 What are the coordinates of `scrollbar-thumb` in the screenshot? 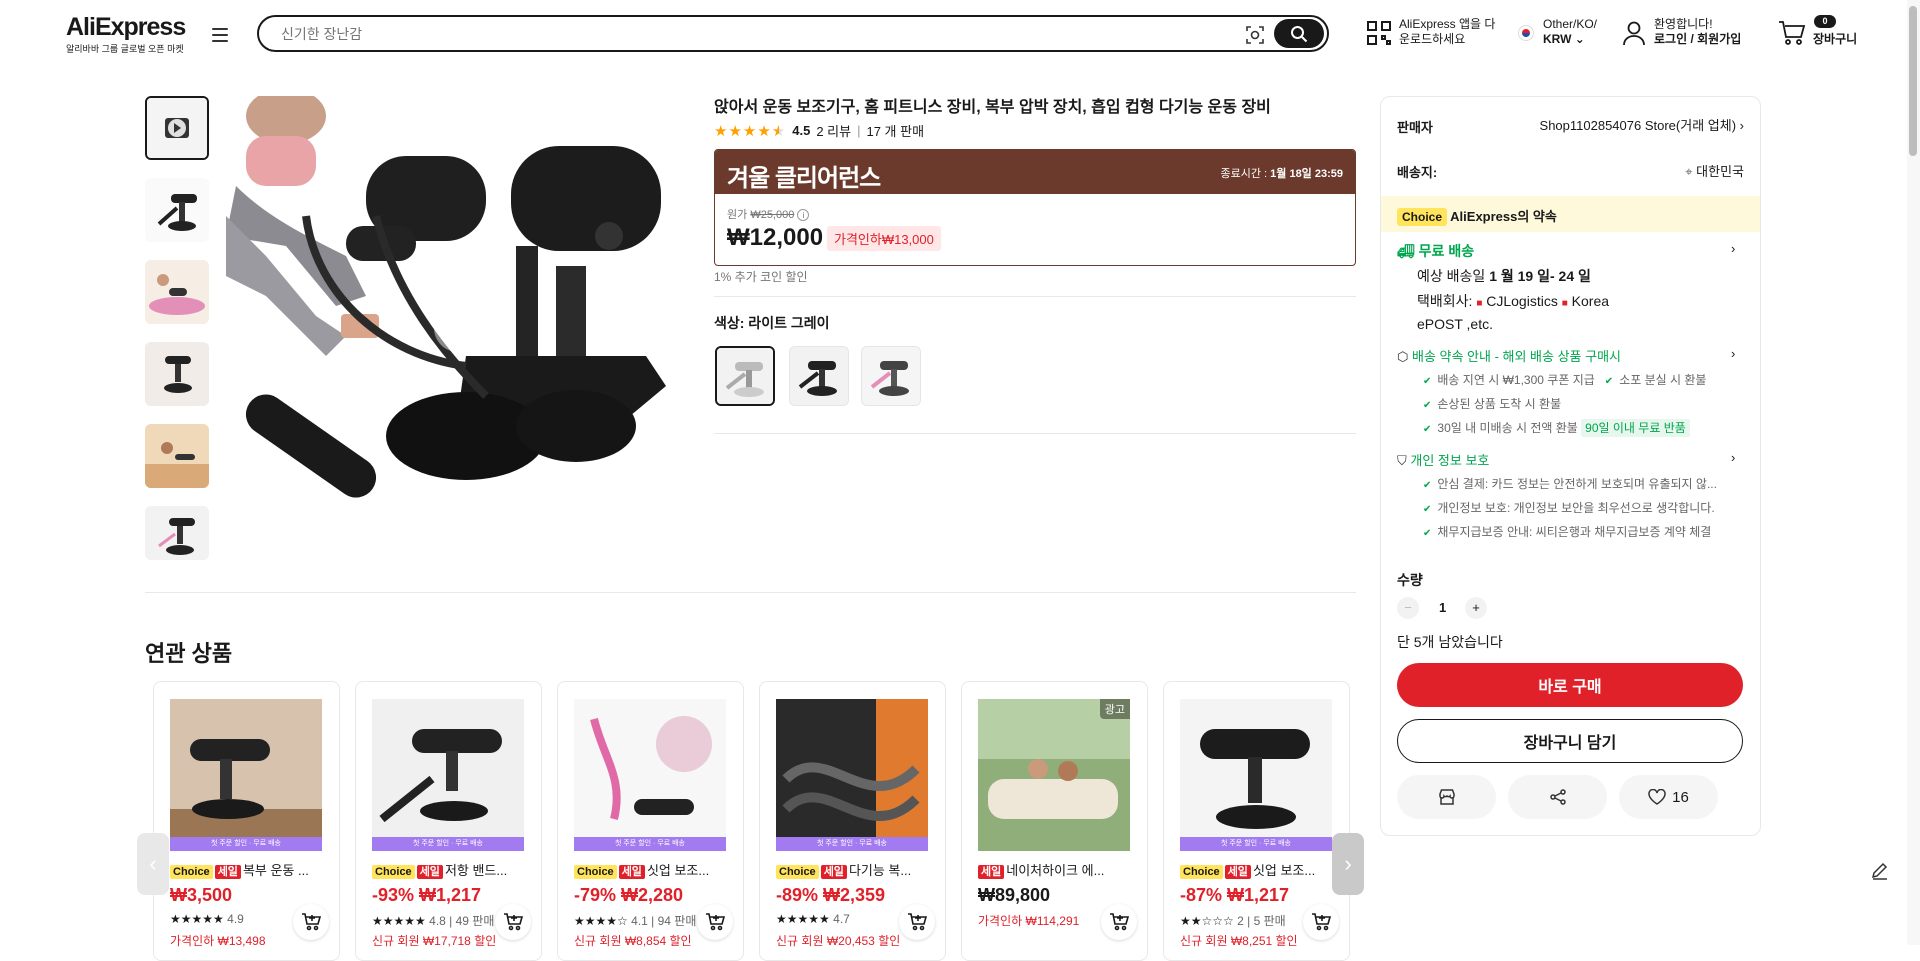 It's located at (1913, 81).